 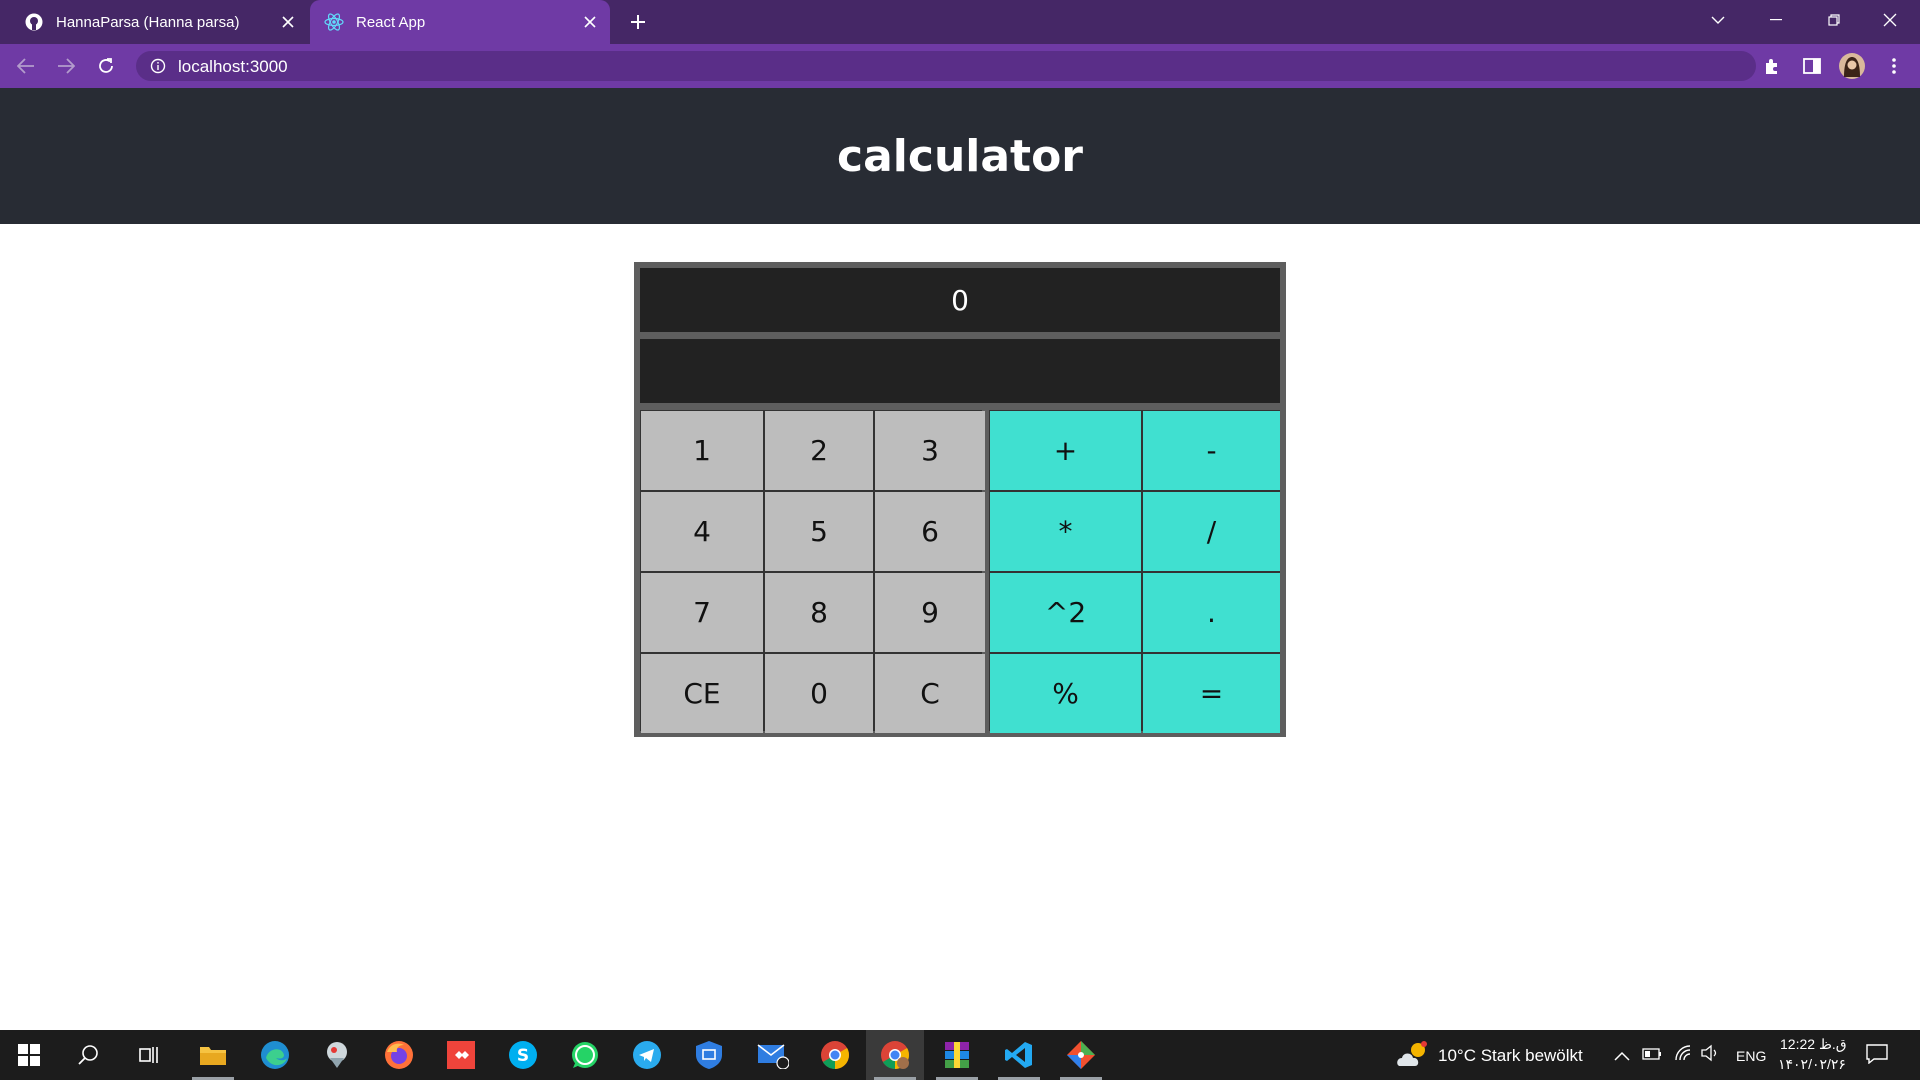 I want to click on key-3: 3, so click(x=930, y=450).